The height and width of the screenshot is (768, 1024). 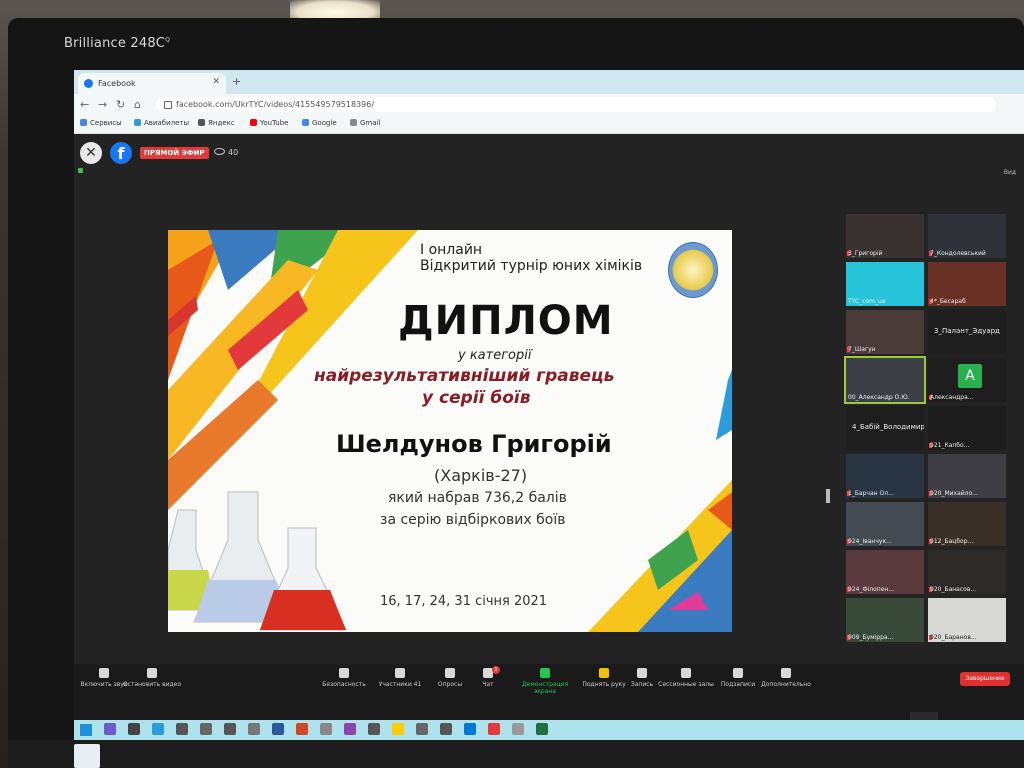 I want to click on tab-title: Facebook, so click(x=117, y=83).